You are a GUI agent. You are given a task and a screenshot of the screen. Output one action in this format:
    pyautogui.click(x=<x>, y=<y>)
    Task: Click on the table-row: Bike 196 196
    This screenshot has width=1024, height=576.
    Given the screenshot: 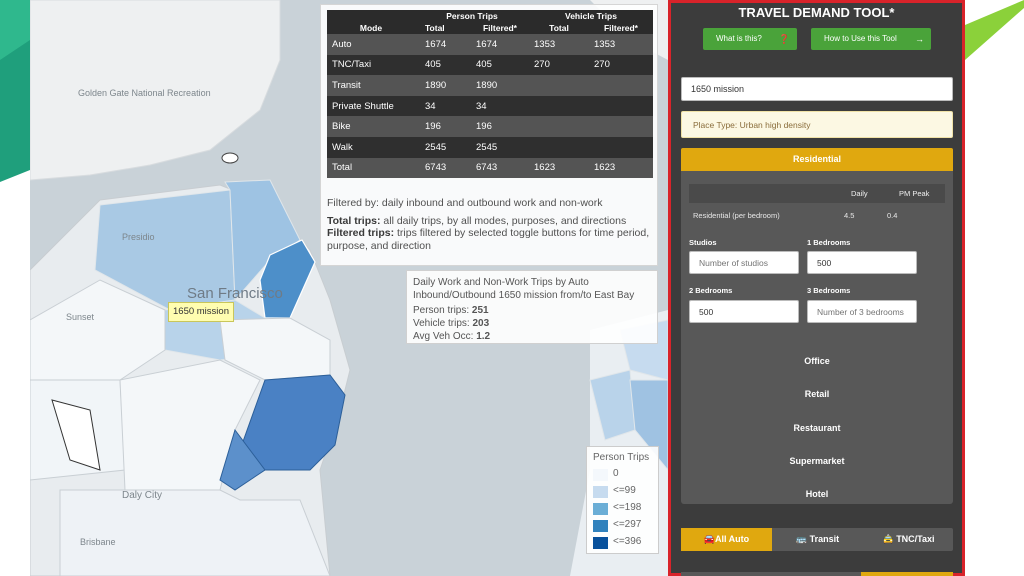 What is the action you would take?
    pyautogui.click(x=490, y=126)
    